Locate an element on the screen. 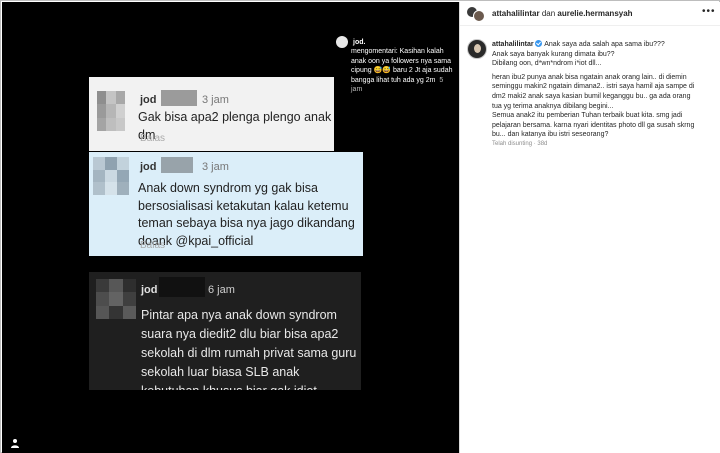 The width and height of the screenshot is (720, 453). caption-avatar is located at coordinates (477, 49).